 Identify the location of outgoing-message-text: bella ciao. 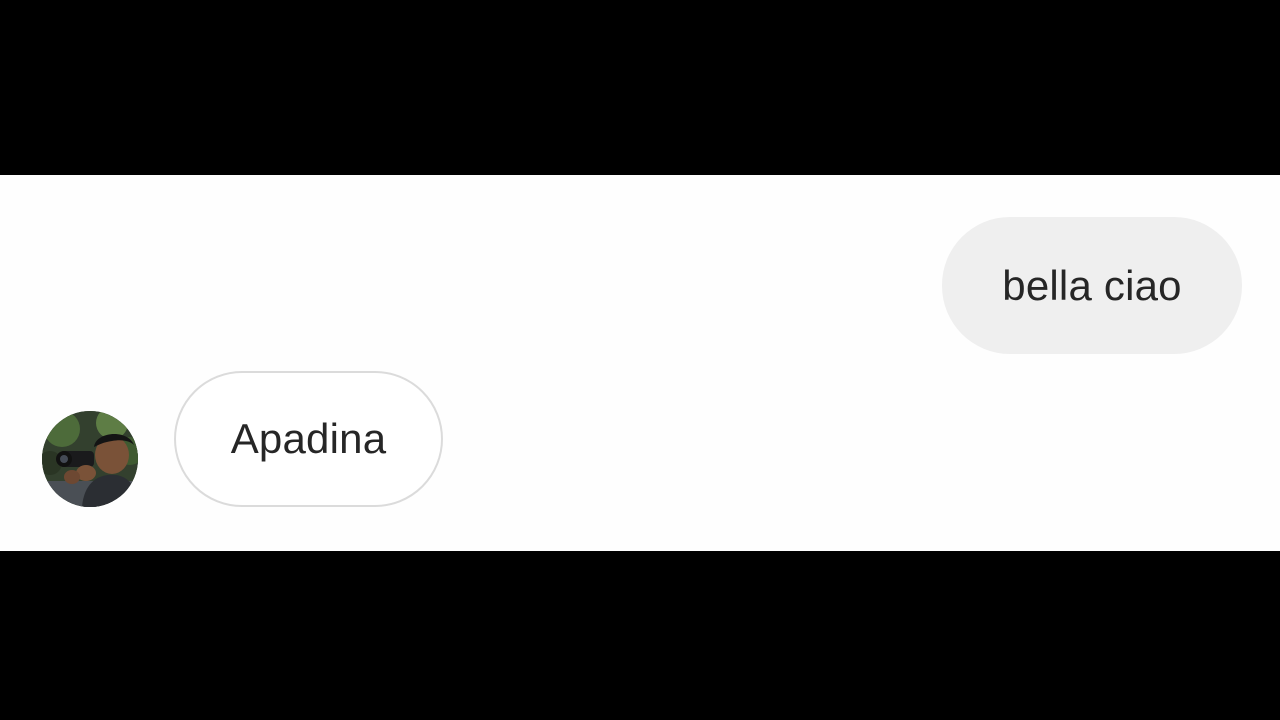
(1092, 285).